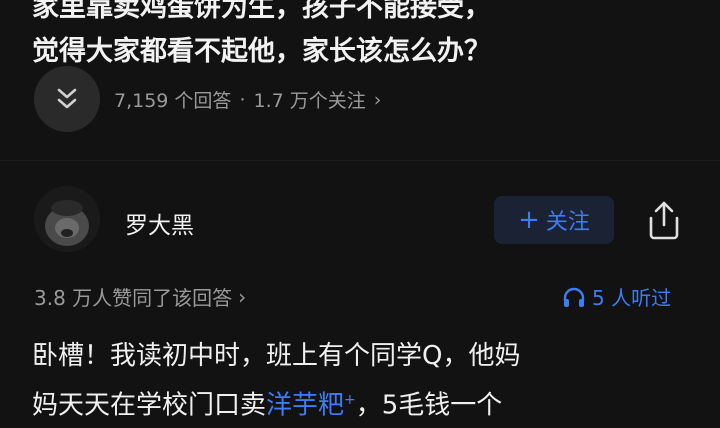 The height and width of the screenshot is (428, 720). I want to click on collapse-button, so click(67, 99).